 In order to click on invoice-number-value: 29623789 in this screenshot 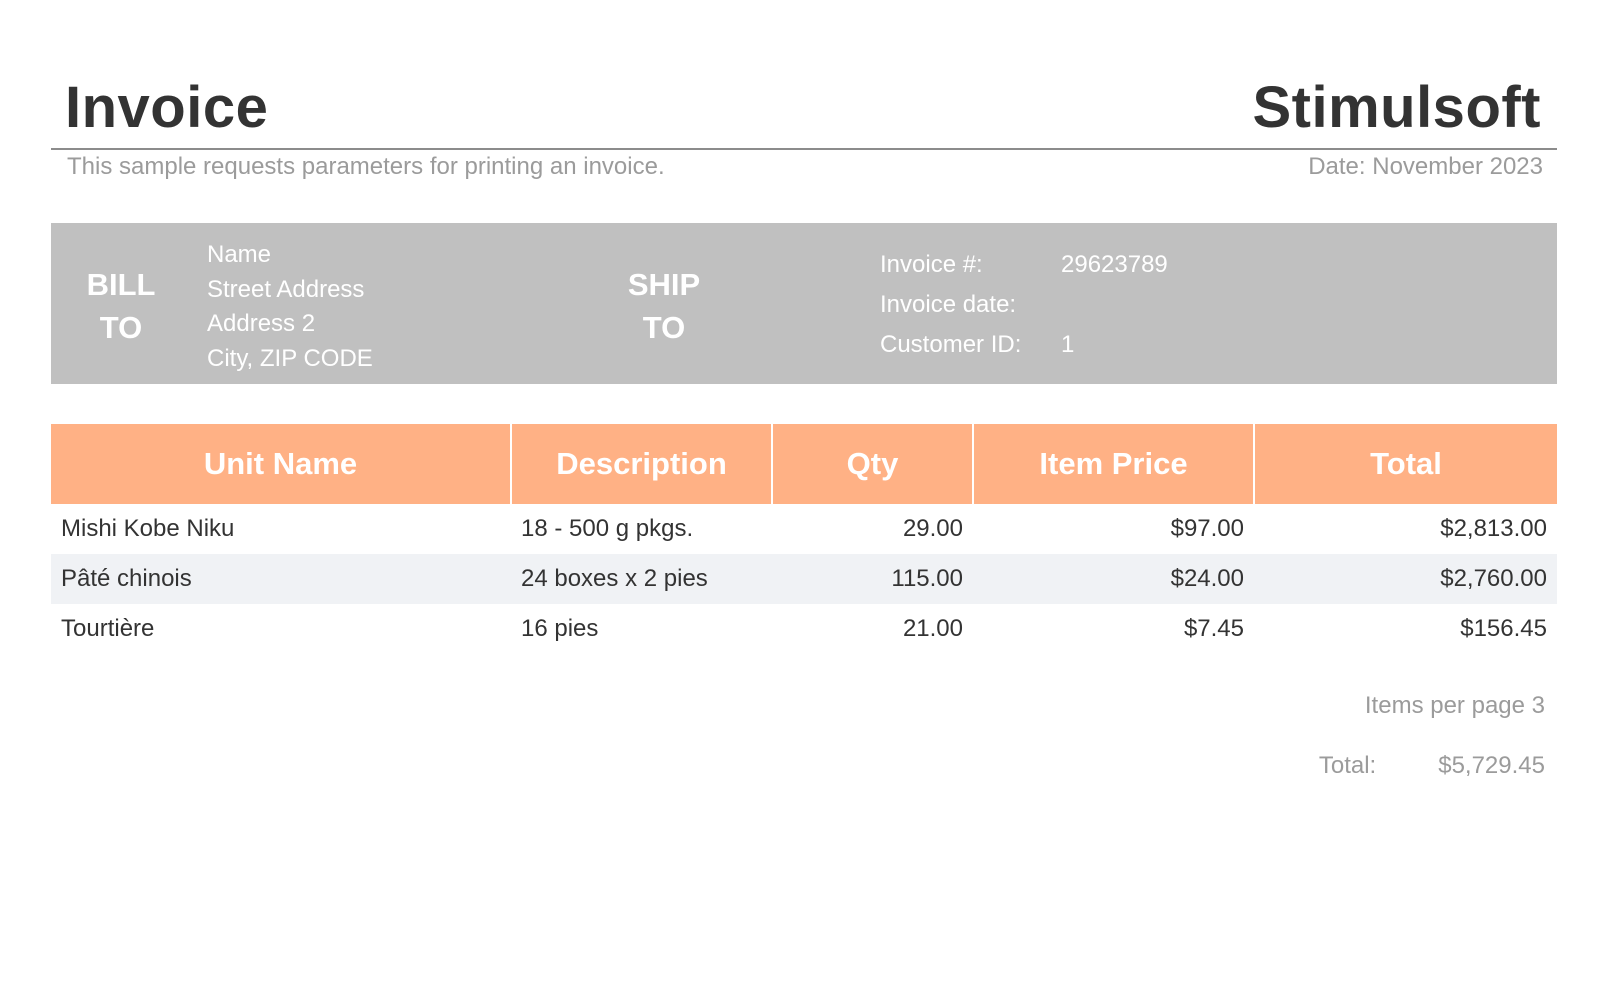, I will do `click(1114, 264)`.